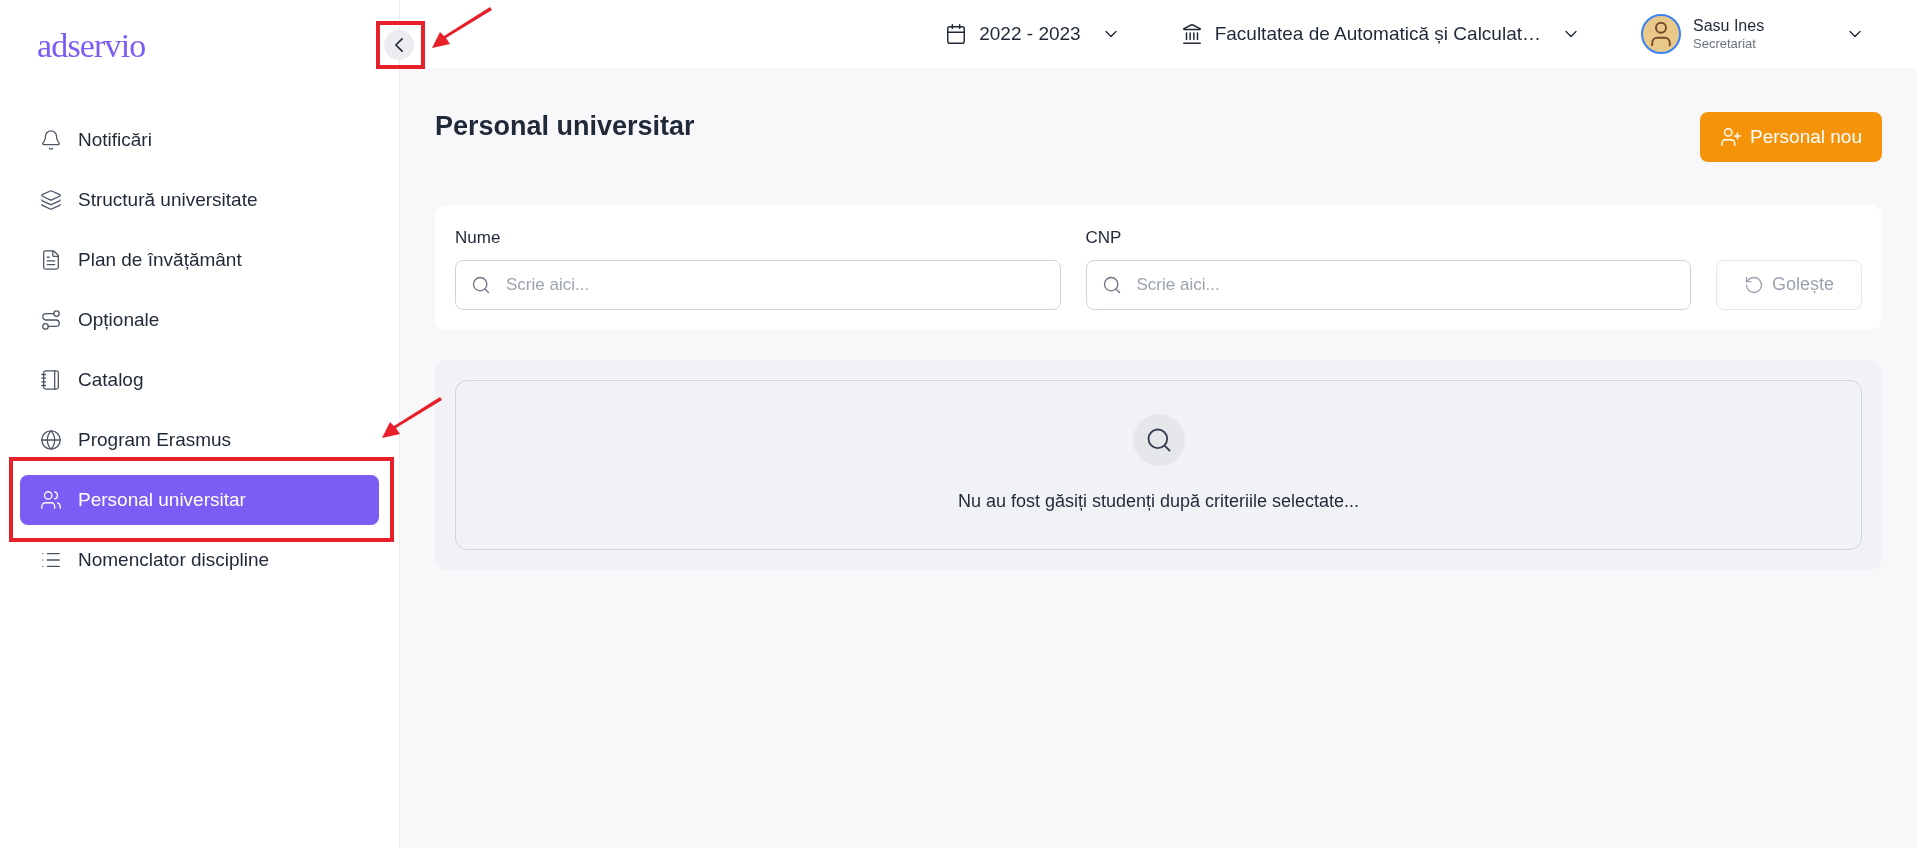  What do you see at coordinates (199, 440) in the screenshot?
I see `sidebar-item: Program Erasmus` at bounding box center [199, 440].